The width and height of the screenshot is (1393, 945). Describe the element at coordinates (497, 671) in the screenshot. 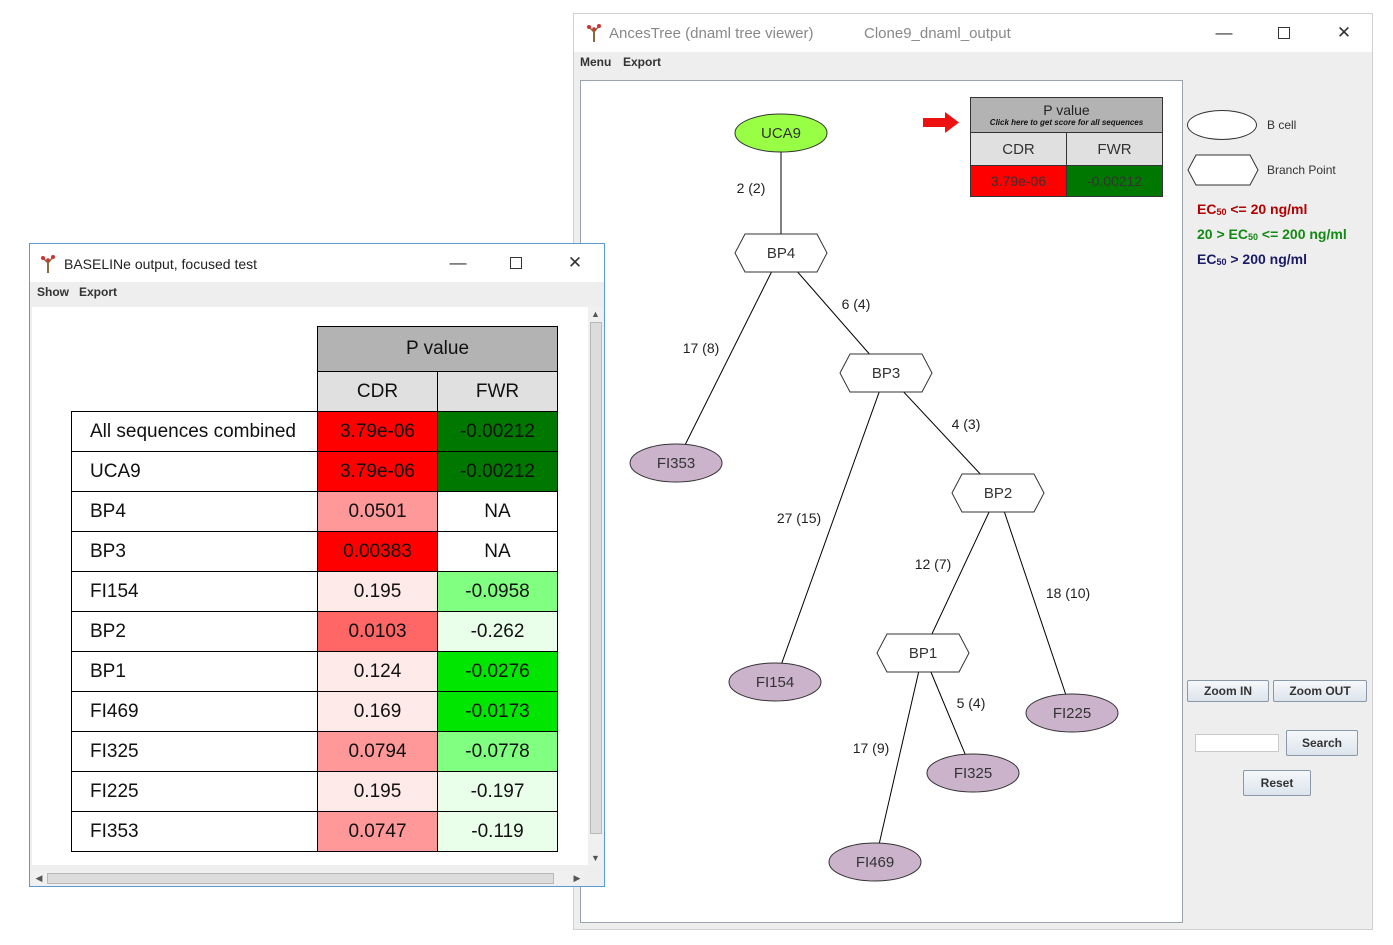

I see `fwr-value-cell: -0.0276` at that location.